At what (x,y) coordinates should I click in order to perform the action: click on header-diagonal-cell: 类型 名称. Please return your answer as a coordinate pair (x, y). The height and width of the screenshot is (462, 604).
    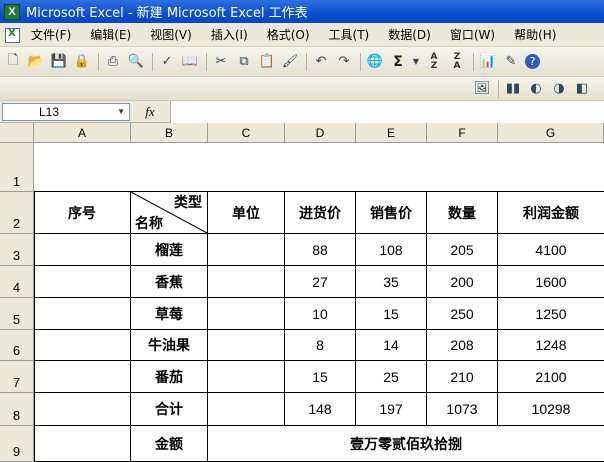
    Looking at the image, I should click on (169, 213).